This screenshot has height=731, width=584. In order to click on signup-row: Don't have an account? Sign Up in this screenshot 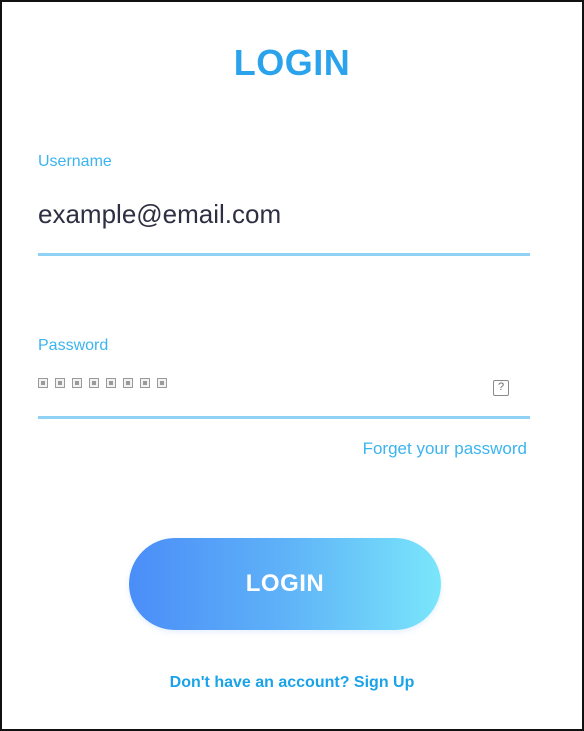, I will do `click(292, 683)`.